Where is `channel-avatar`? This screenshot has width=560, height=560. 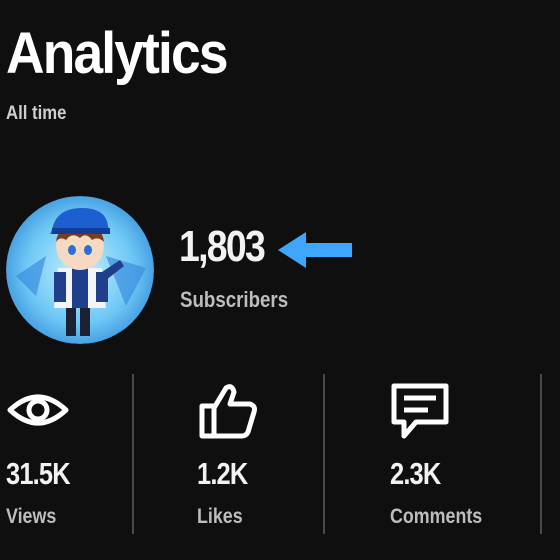
channel-avatar is located at coordinates (80, 270).